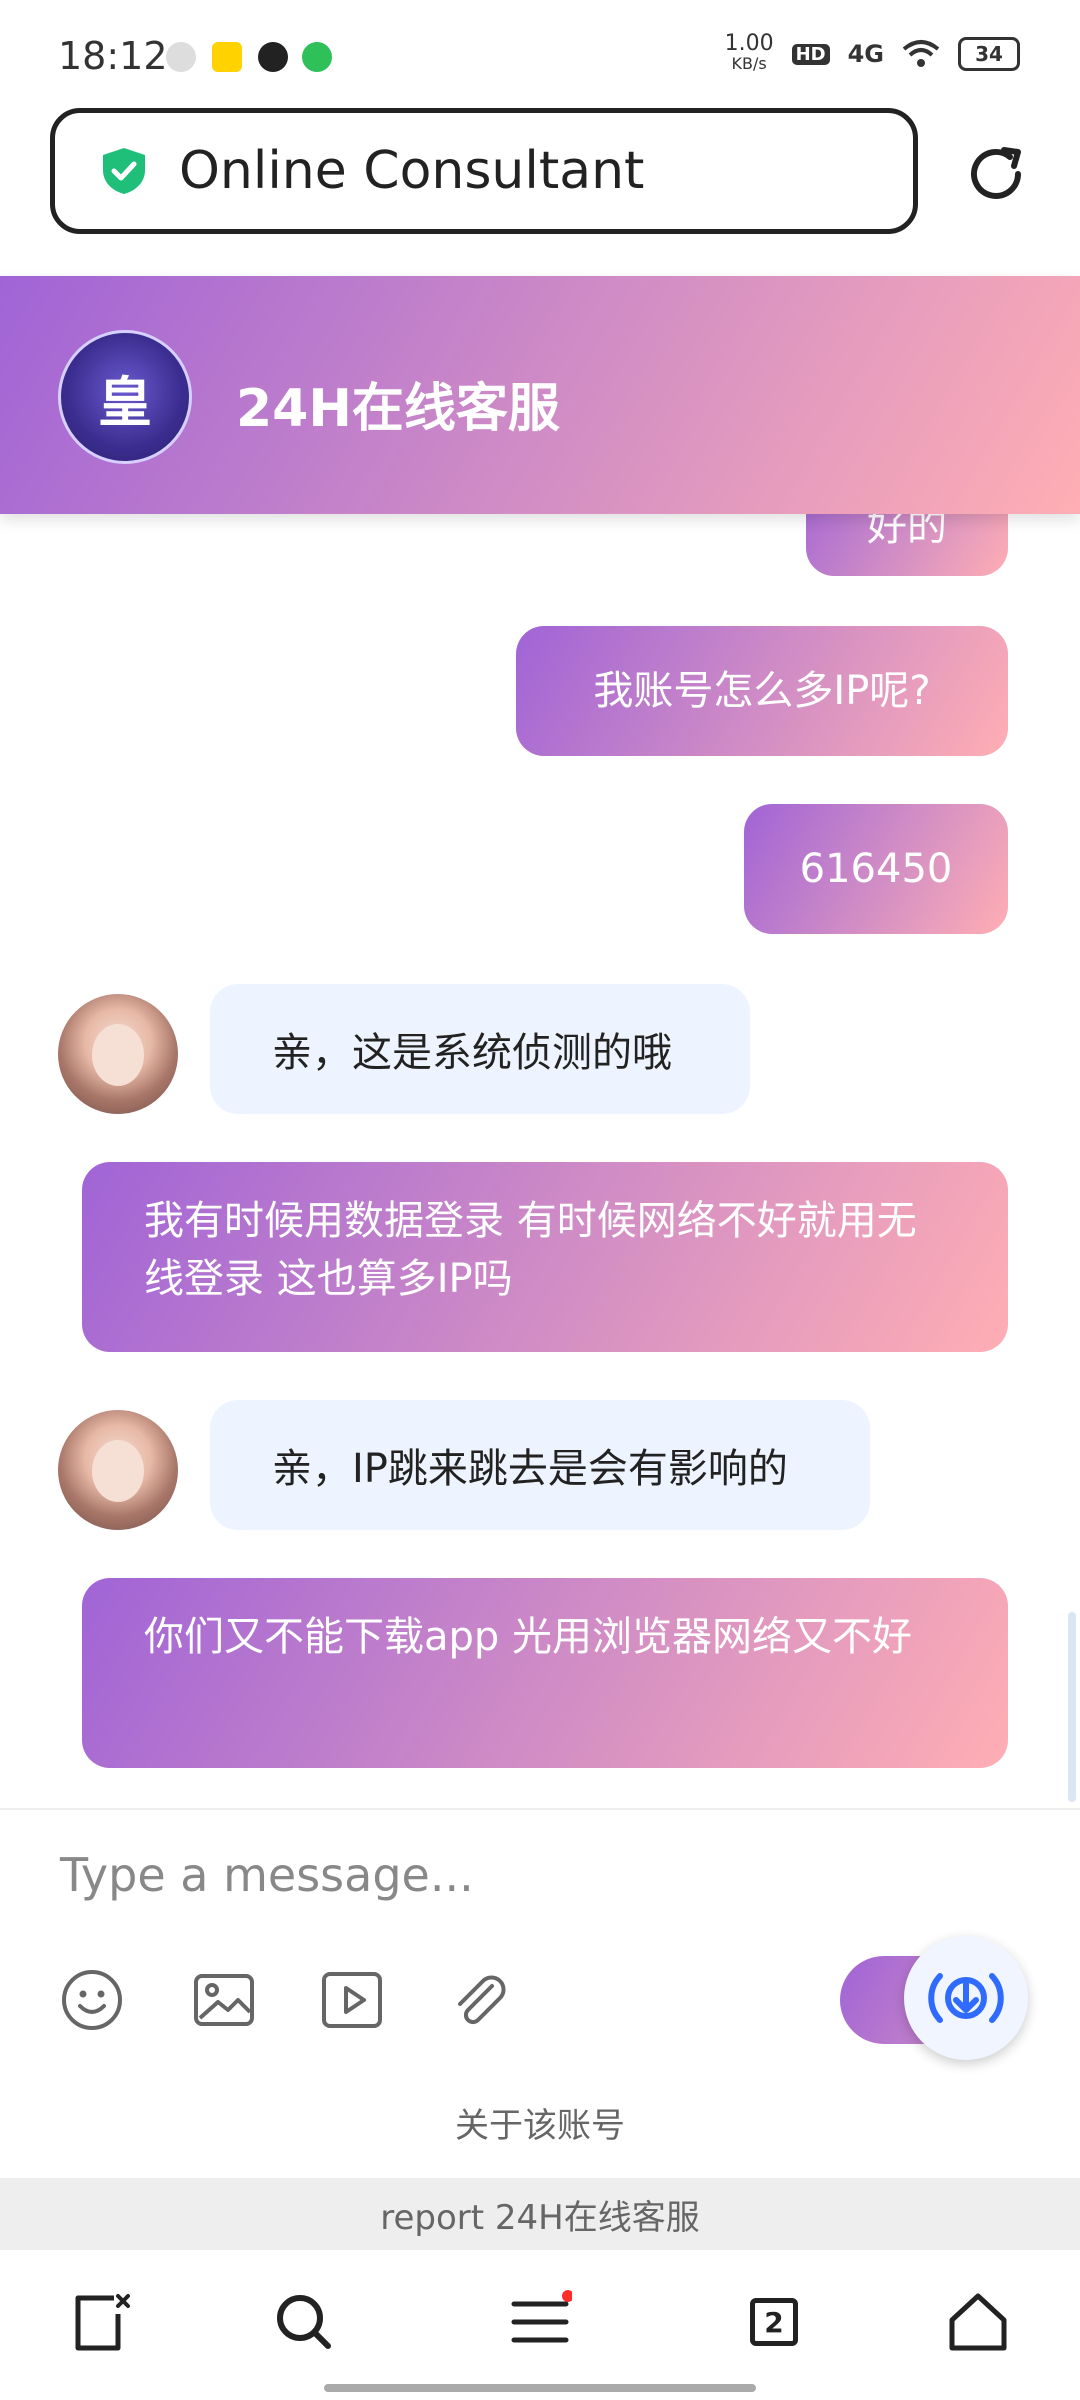 This screenshot has width=1080, height=2400. I want to click on message-text: 616450, so click(876, 869).